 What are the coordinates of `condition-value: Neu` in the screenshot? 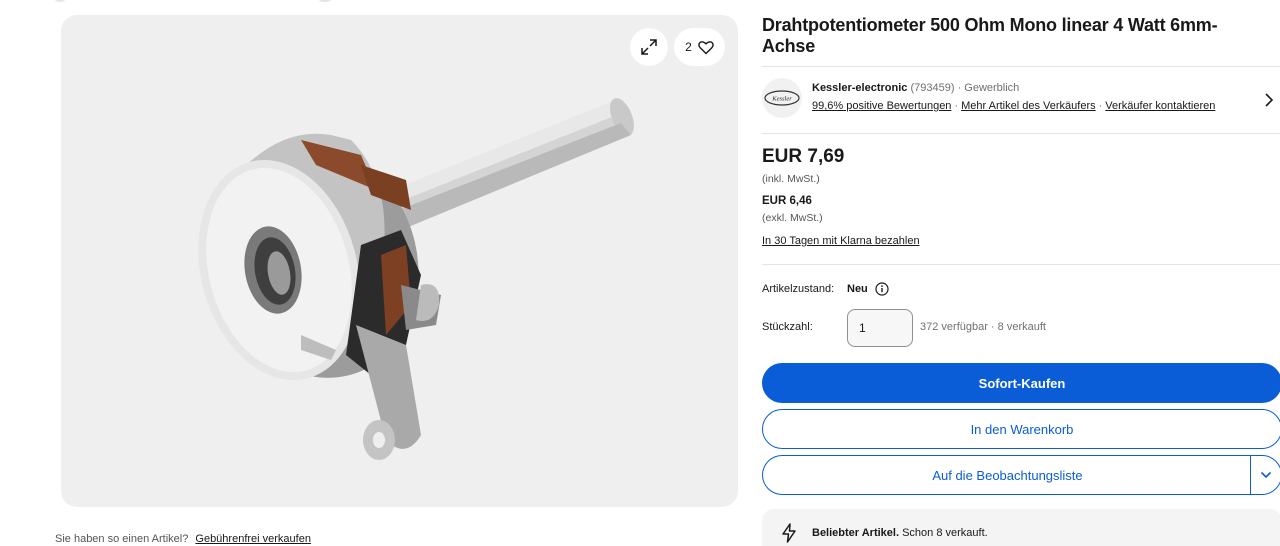 It's located at (857, 289).